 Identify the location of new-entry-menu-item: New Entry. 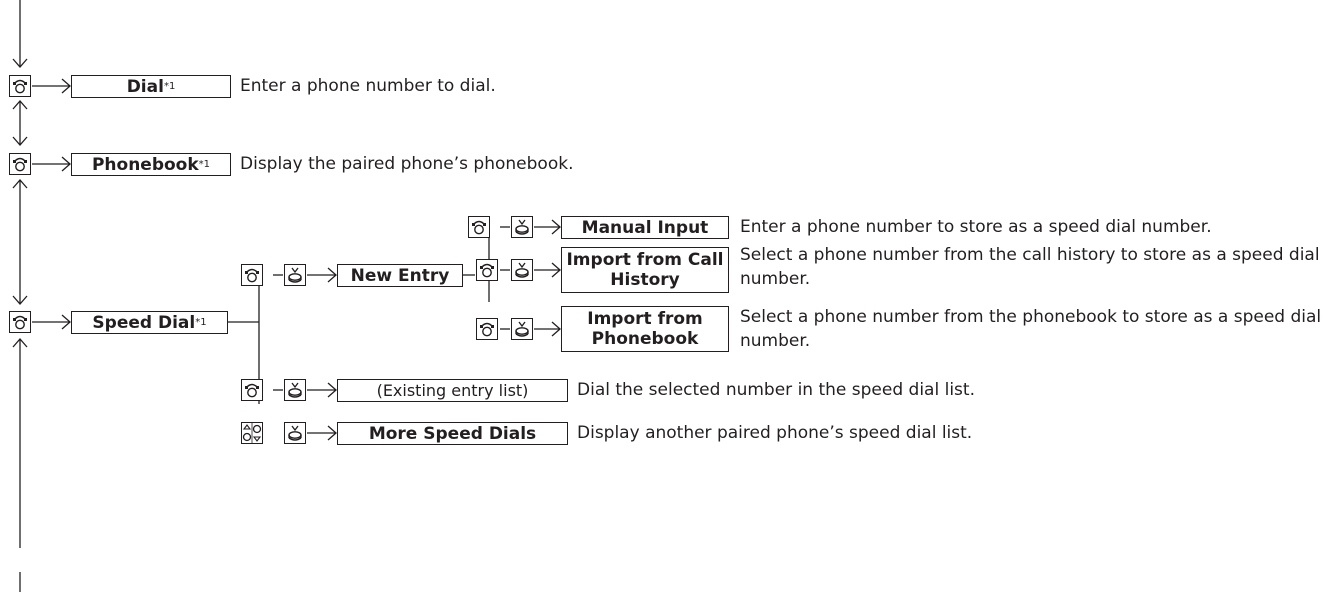
(400, 275).